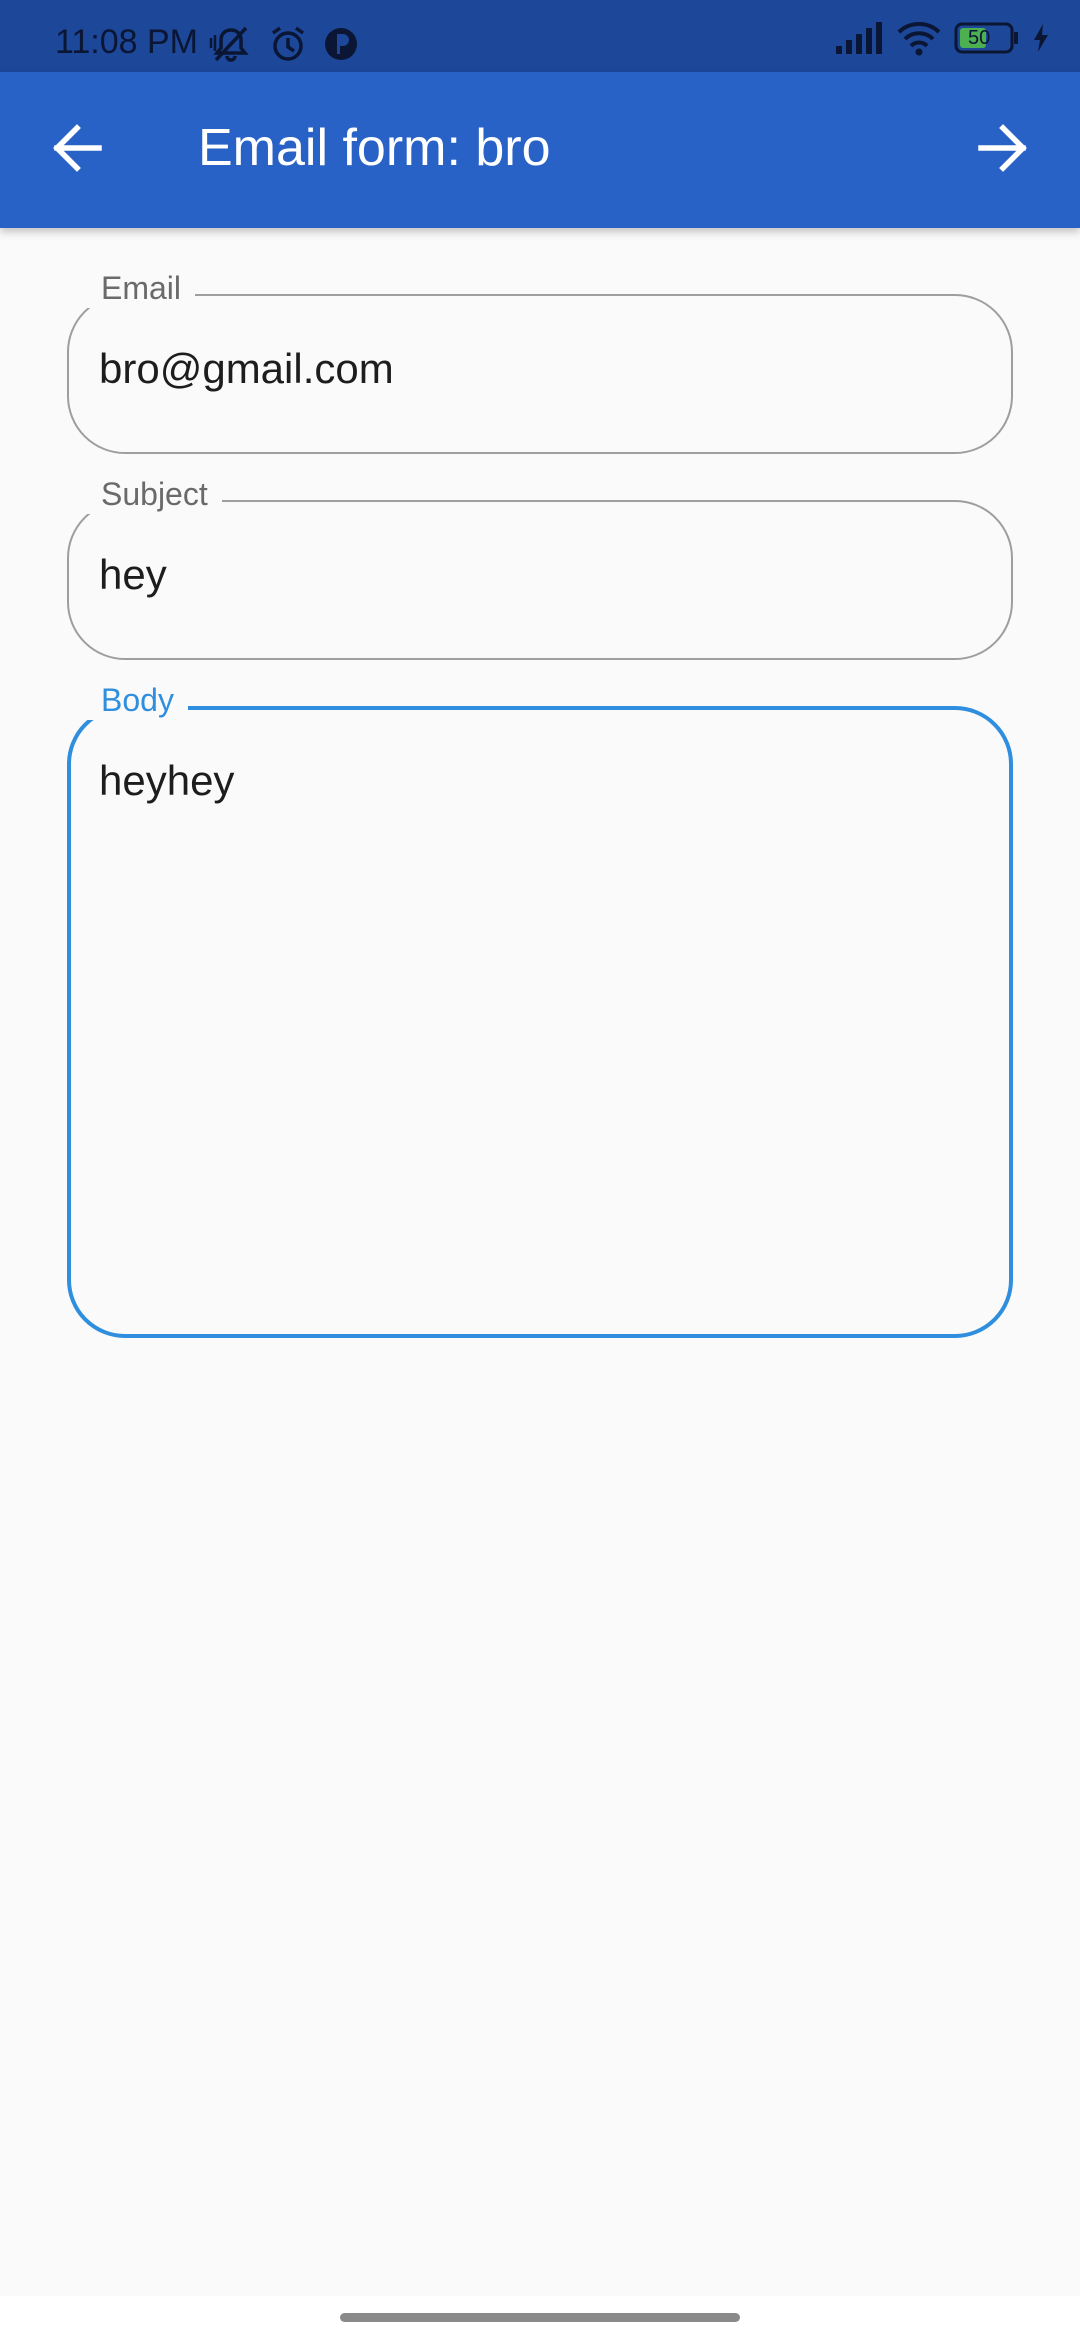 The height and width of the screenshot is (2340, 1080). I want to click on page-title: Email form: bro, so click(374, 148).